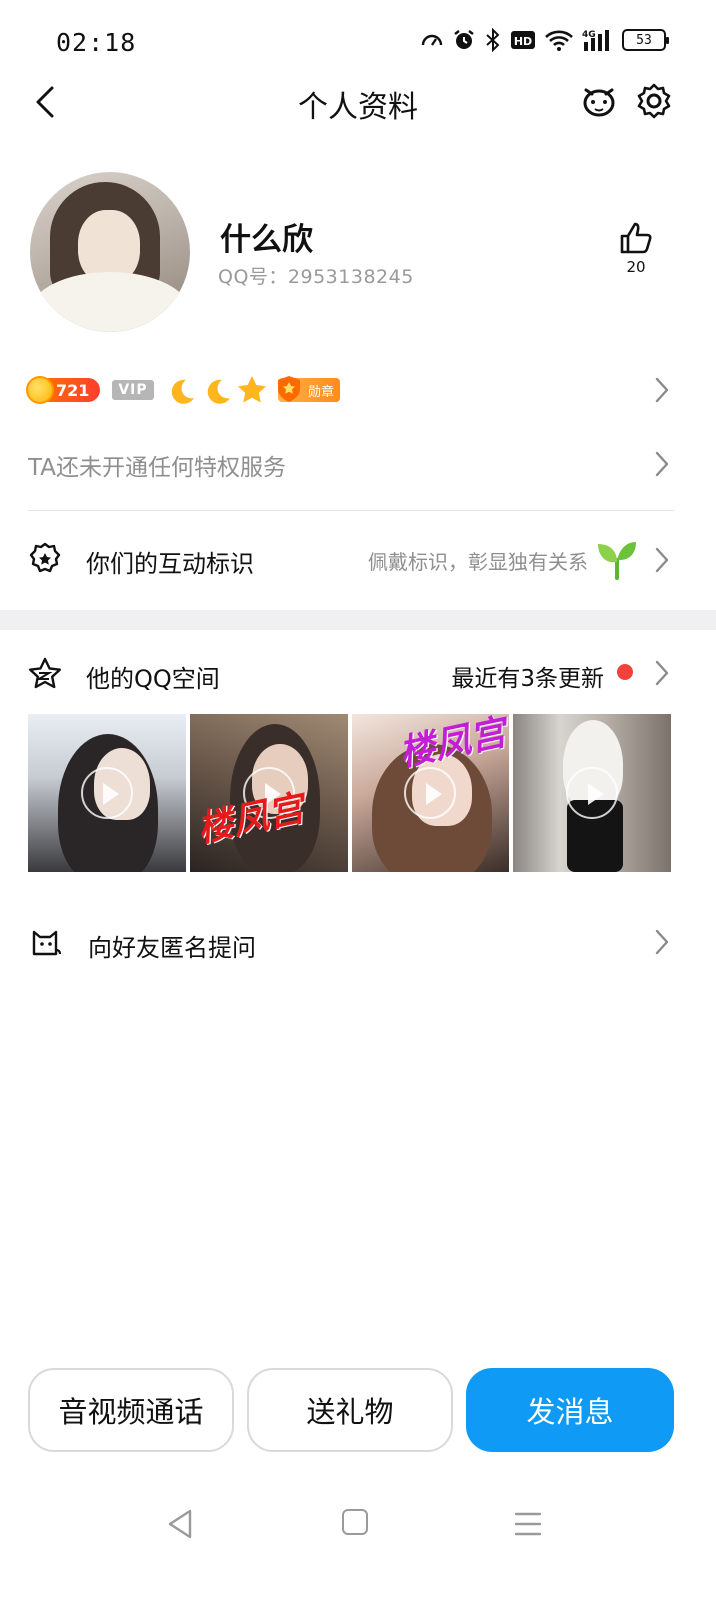 The image size is (716, 1600). I want to click on anonymous-ask-label: 向好友匿名提问, so click(172, 948).